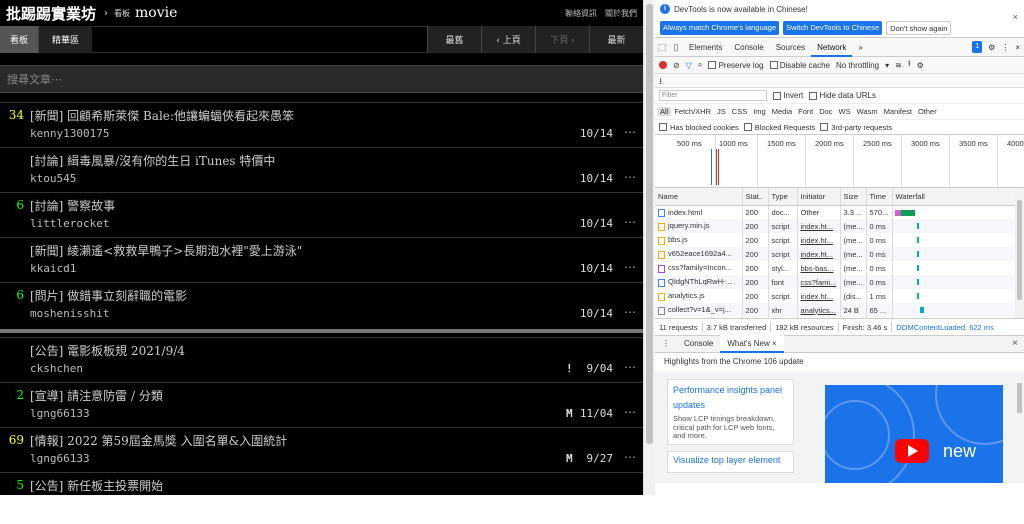 The width and height of the screenshot is (1024, 524). What do you see at coordinates (321, 404) in the screenshot?
I see `post-row: 2 [宣導] 請注意防雷 / 分類 lgng66133 M 11/04 ⋯` at bounding box center [321, 404].